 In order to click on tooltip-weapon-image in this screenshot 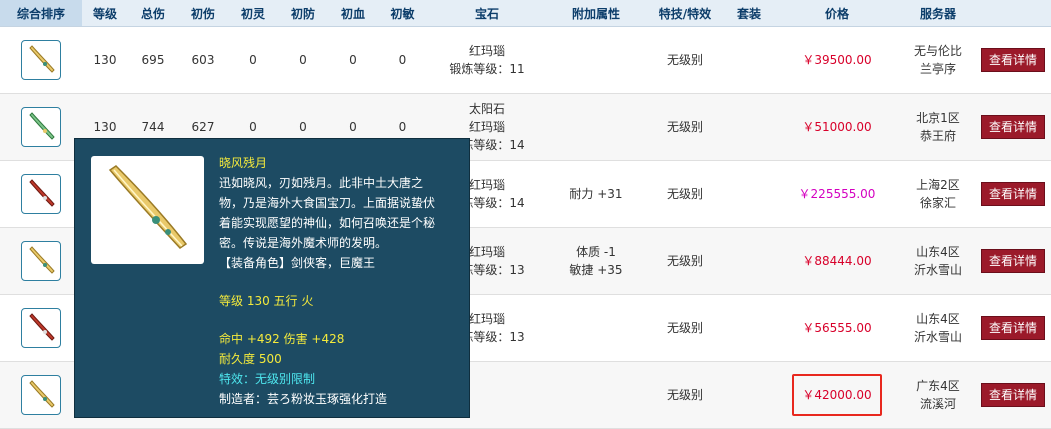, I will do `click(147, 210)`.